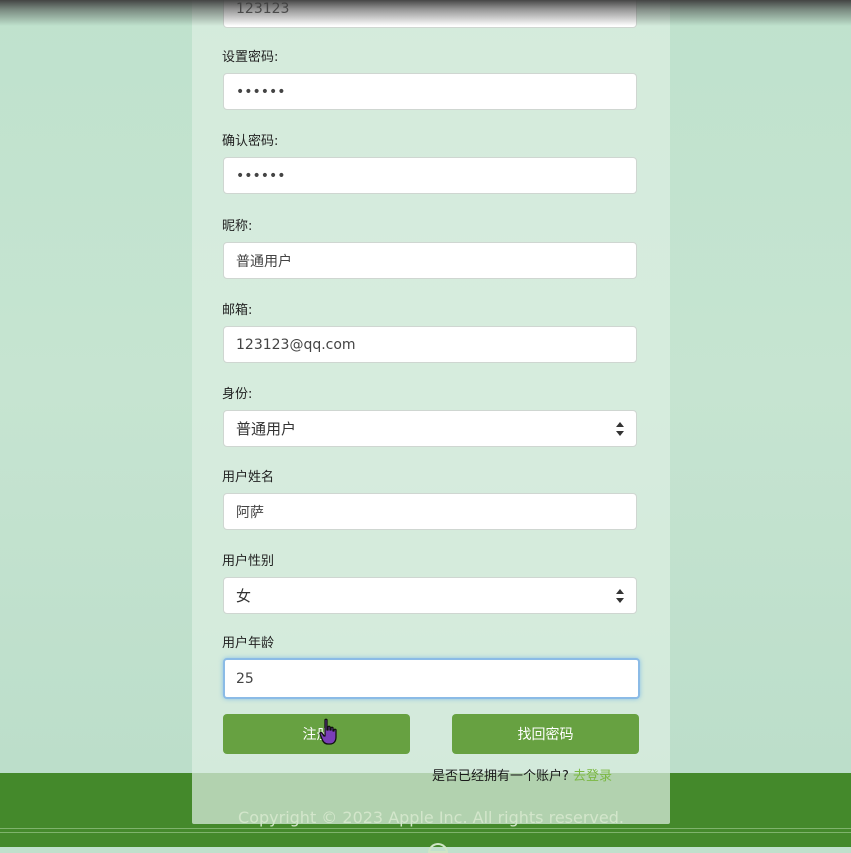 The width and height of the screenshot is (851, 853). What do you see at coordinates (296, 344) in the screenshot?
I see `email-value: 123123@qq.com` at bounding box center [296, 344].